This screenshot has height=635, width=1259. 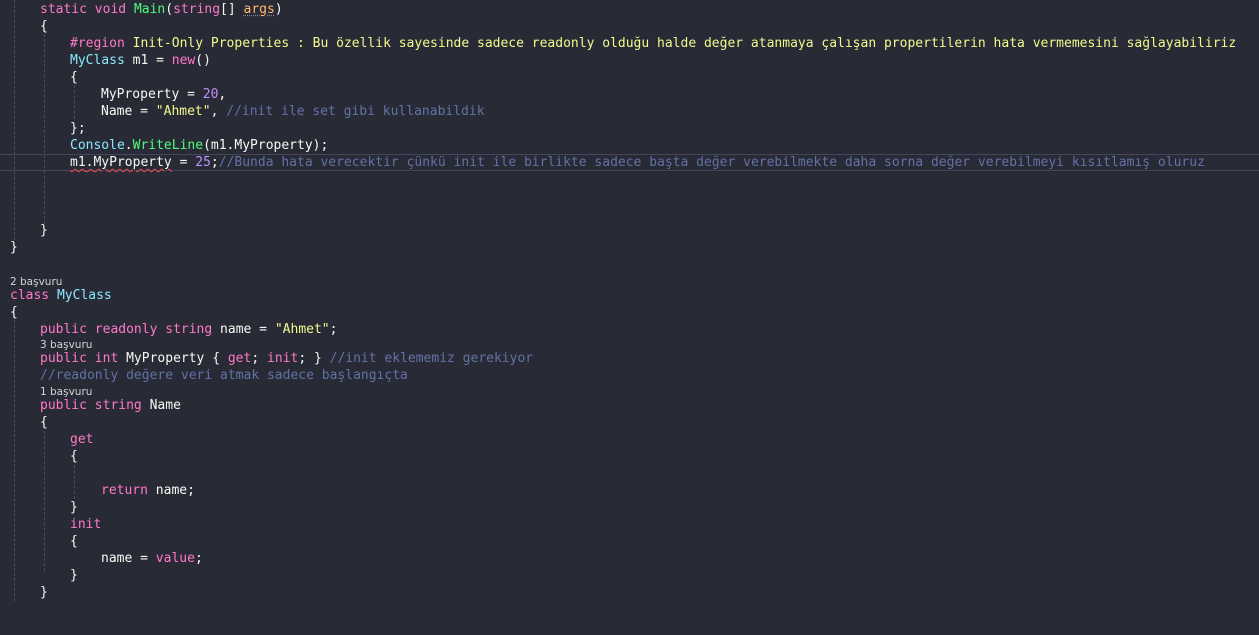 What do you see at coordinates (629, 60) in the screenshot?
I see `code-line: MyClass m1 = new()` at bounding box center [629, 60].